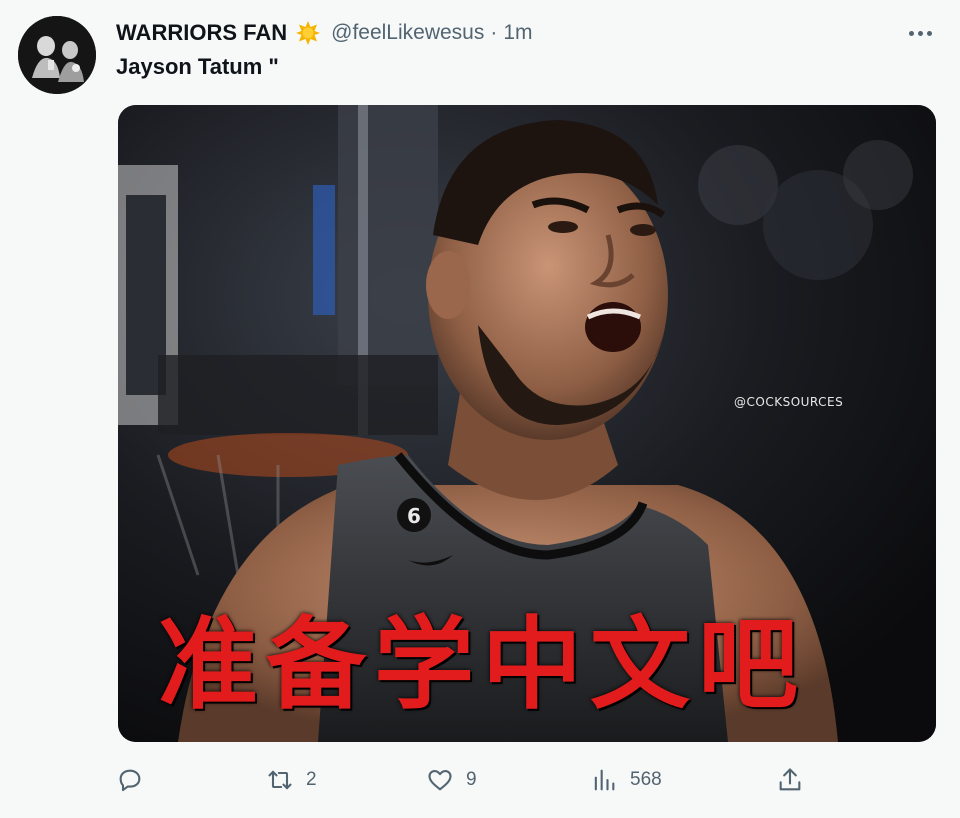 The height and width of the screenshot is (818, 960). Describe the element at coordinates (407, 33) in the screenshot. I see `user-handle: @feelLikewesus` at that location.